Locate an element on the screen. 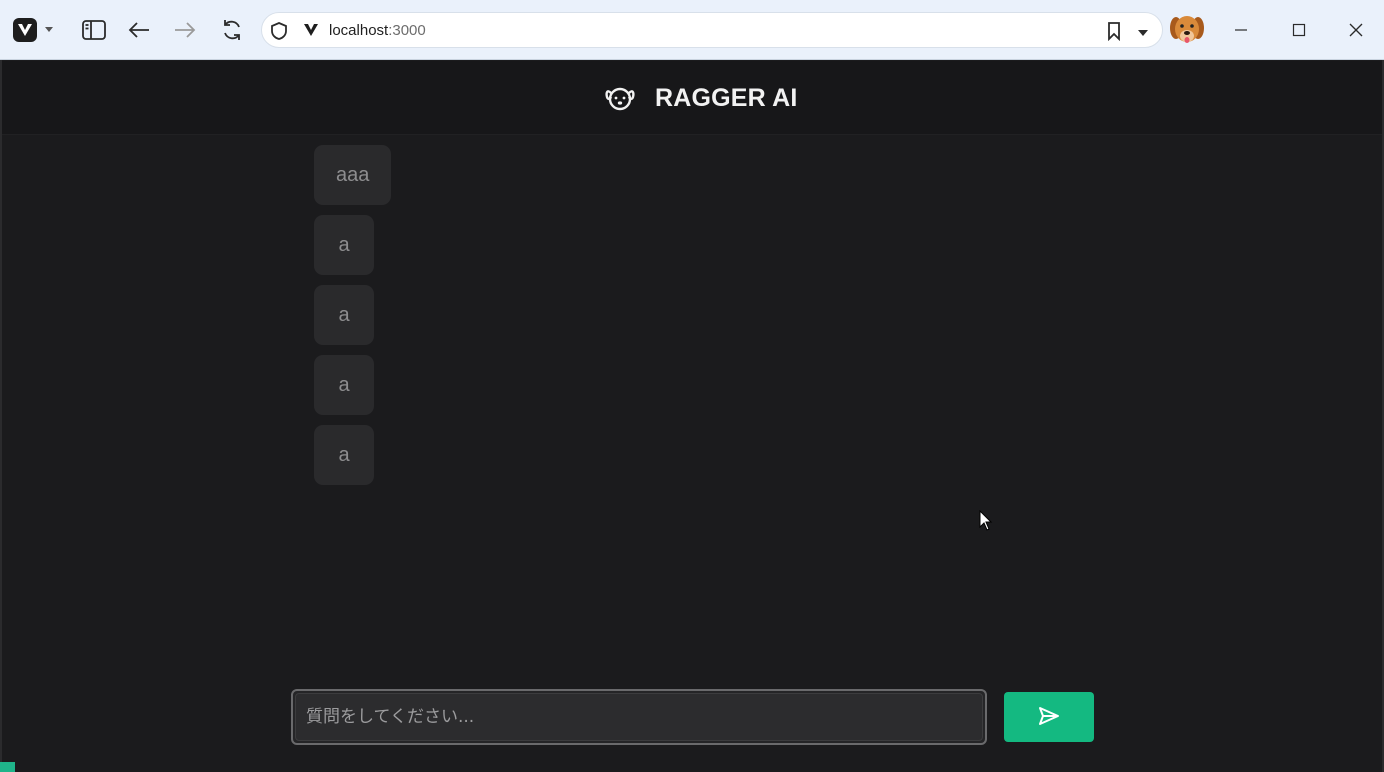 Image resolution: width=1384 pixels, height=772 pixels. minimize-icon is located at coordinates (1241, 30).